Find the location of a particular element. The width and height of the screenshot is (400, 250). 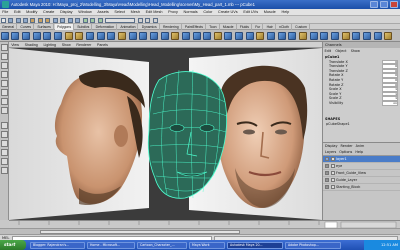

minimize-button is located at coordinates (374, 4).